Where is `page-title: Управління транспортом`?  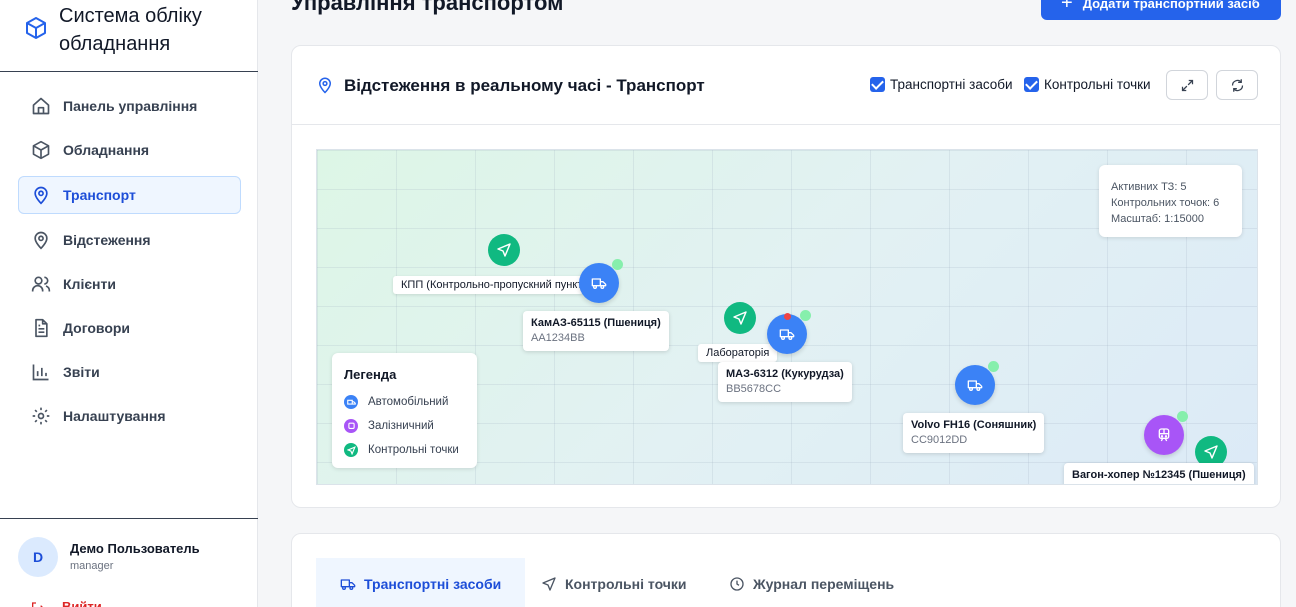 page-title: Управління транспортом is located at coordinates (427, 7).